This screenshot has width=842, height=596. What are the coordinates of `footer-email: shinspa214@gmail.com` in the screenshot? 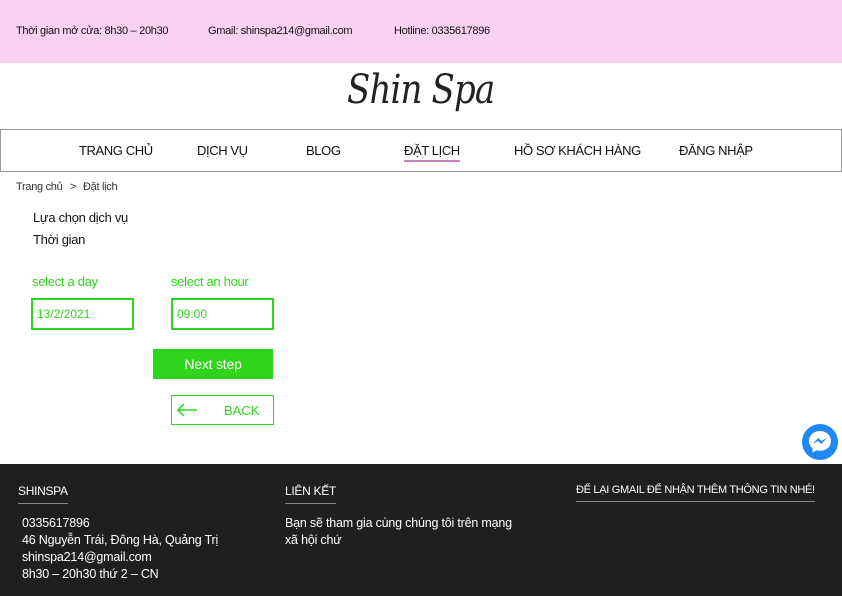 It's located at (87, 557).